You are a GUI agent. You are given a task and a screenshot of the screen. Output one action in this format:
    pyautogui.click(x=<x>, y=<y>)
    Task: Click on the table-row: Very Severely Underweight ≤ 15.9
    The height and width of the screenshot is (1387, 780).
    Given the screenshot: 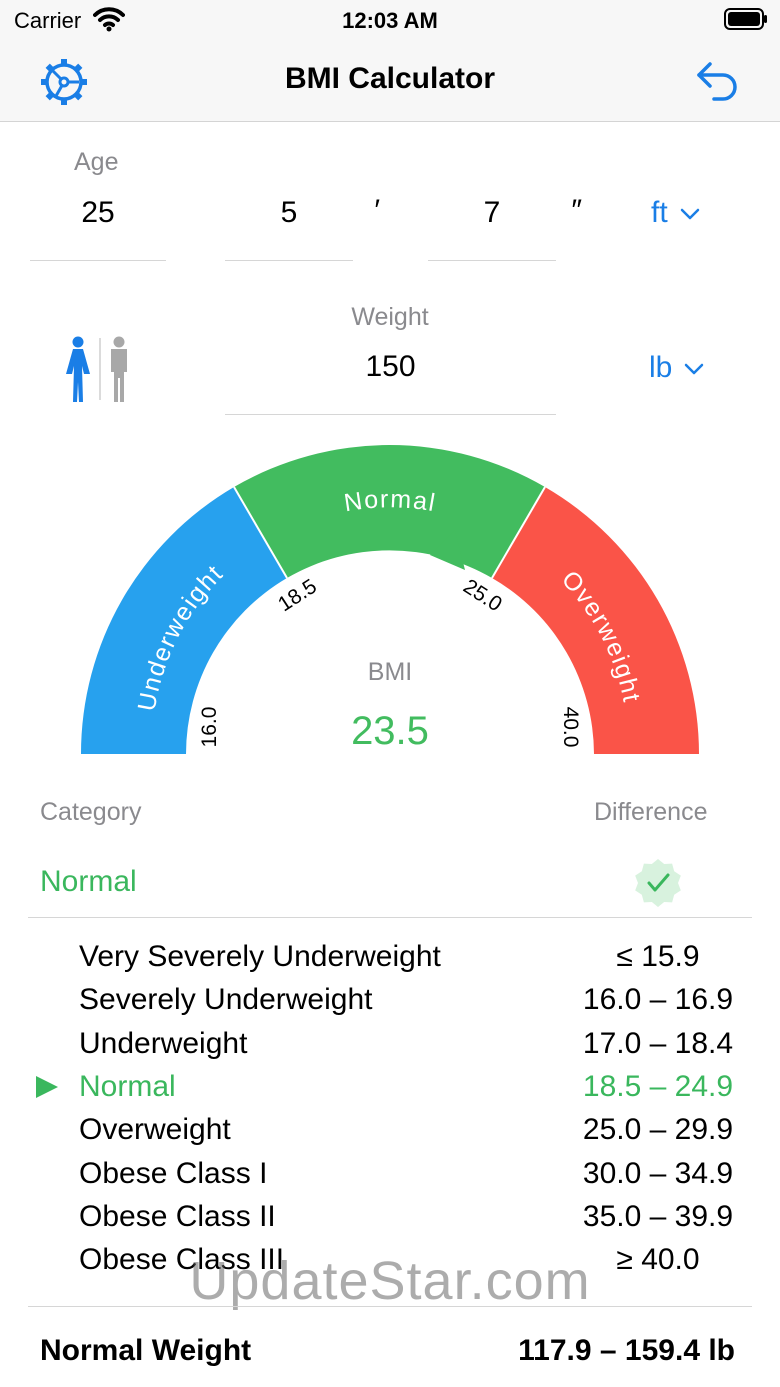 What is the action you would take?
    pyautogui.click(x=390, y=961)
    